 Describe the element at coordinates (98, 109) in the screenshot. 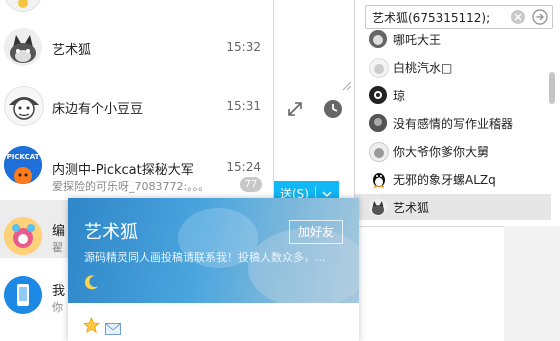

I see `chat-name: 床边有个小豆豆` at that location.